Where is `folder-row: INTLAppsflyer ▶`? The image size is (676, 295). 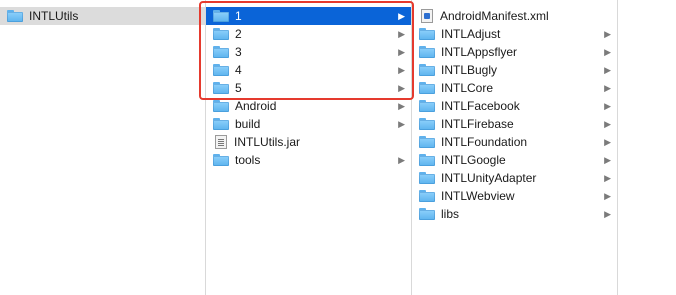
folder-row: INTLAppsflyer ▶ is located at coordinates (514, 52).